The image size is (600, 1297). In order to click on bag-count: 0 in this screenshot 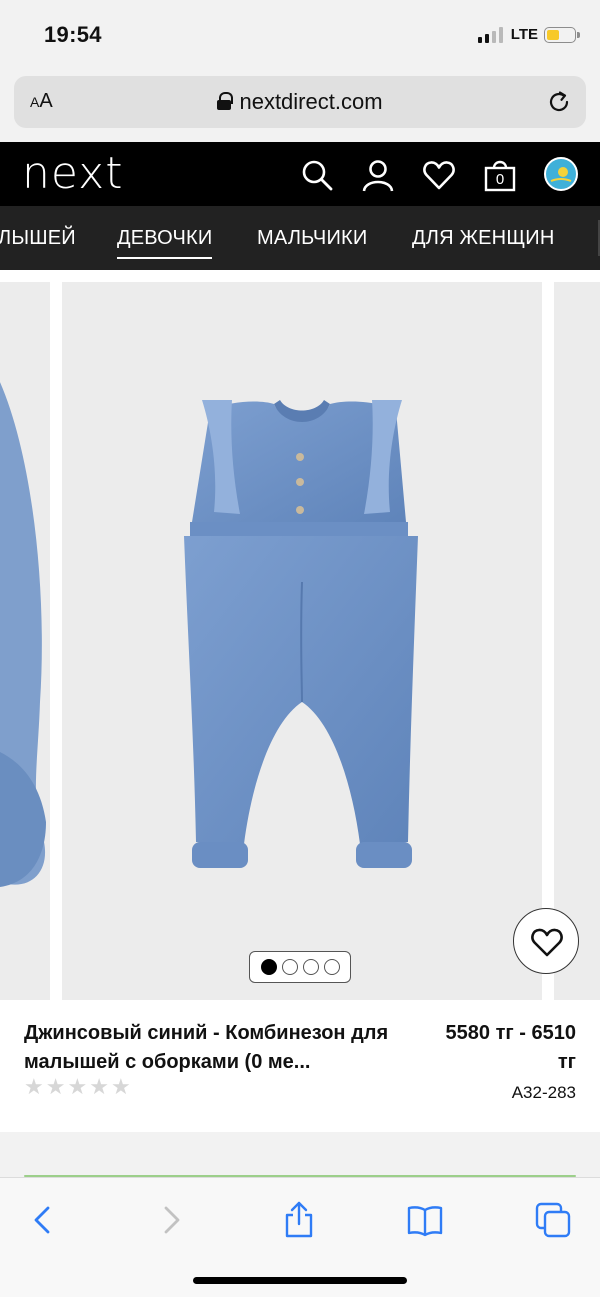, I will do `click(500, 179)`.